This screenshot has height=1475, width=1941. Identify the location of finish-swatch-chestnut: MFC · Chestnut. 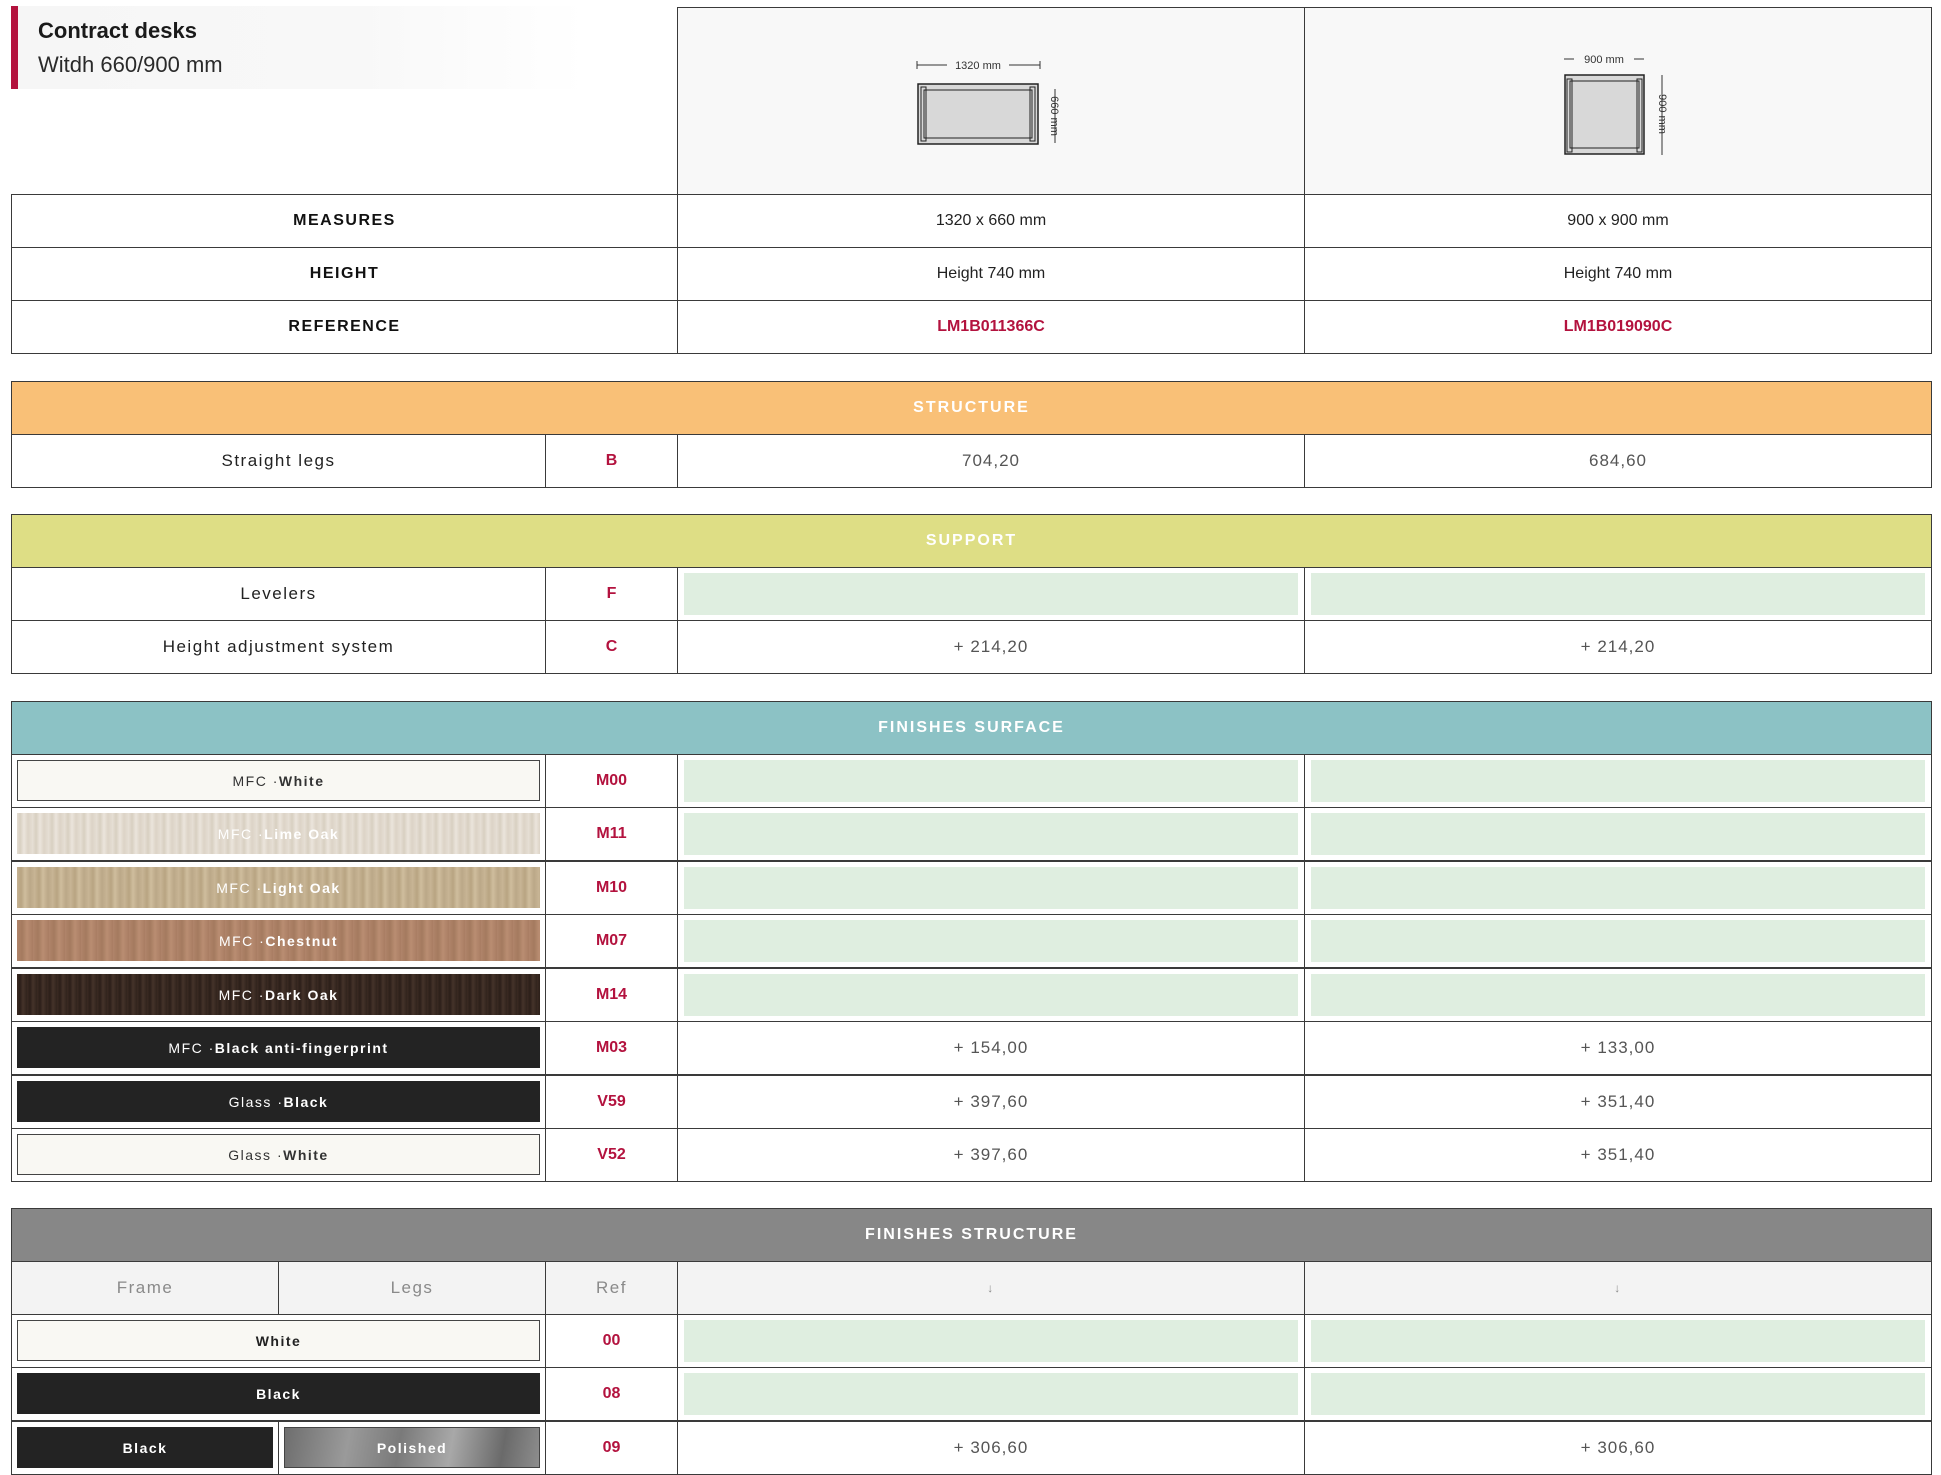
(278, 940).